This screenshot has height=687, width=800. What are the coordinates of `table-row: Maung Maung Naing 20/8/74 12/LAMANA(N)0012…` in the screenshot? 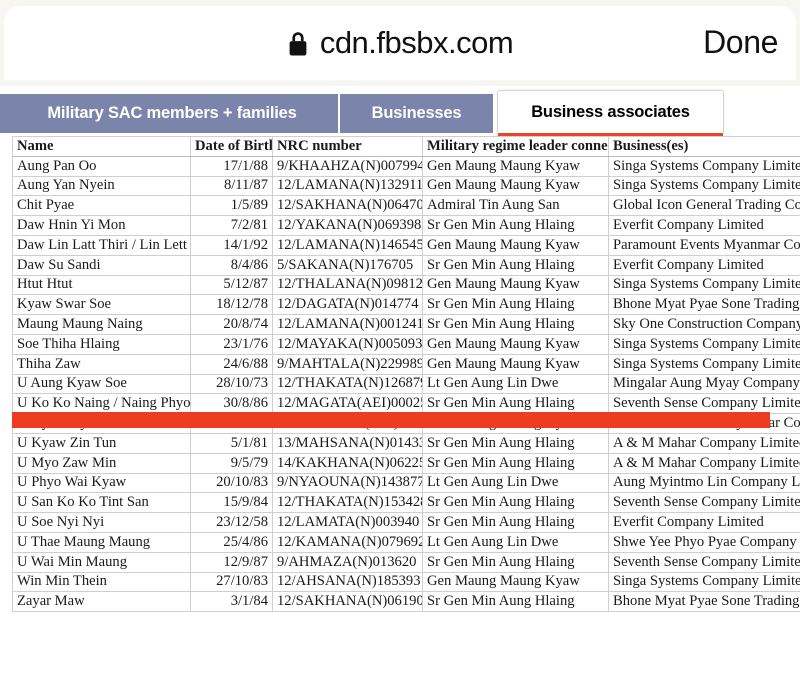 It's located at (406, 324).